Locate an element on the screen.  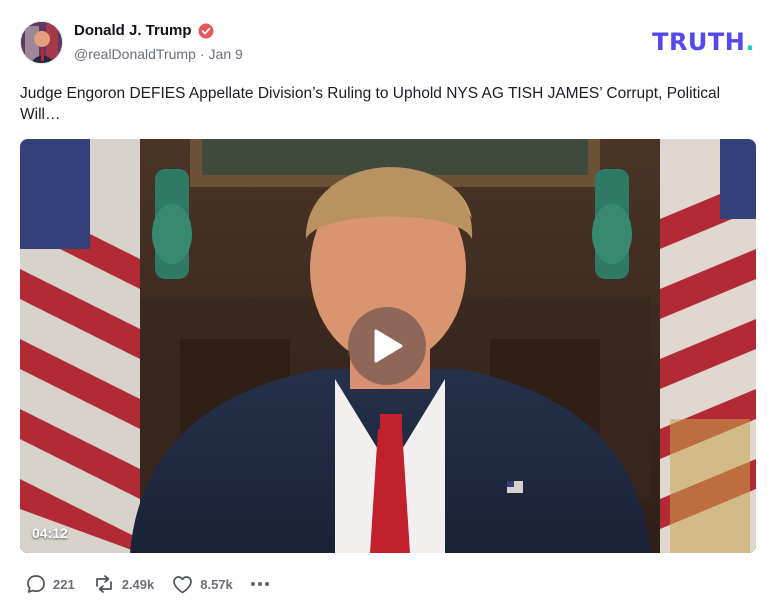
avatar-image is located at coordinates (41, 42).